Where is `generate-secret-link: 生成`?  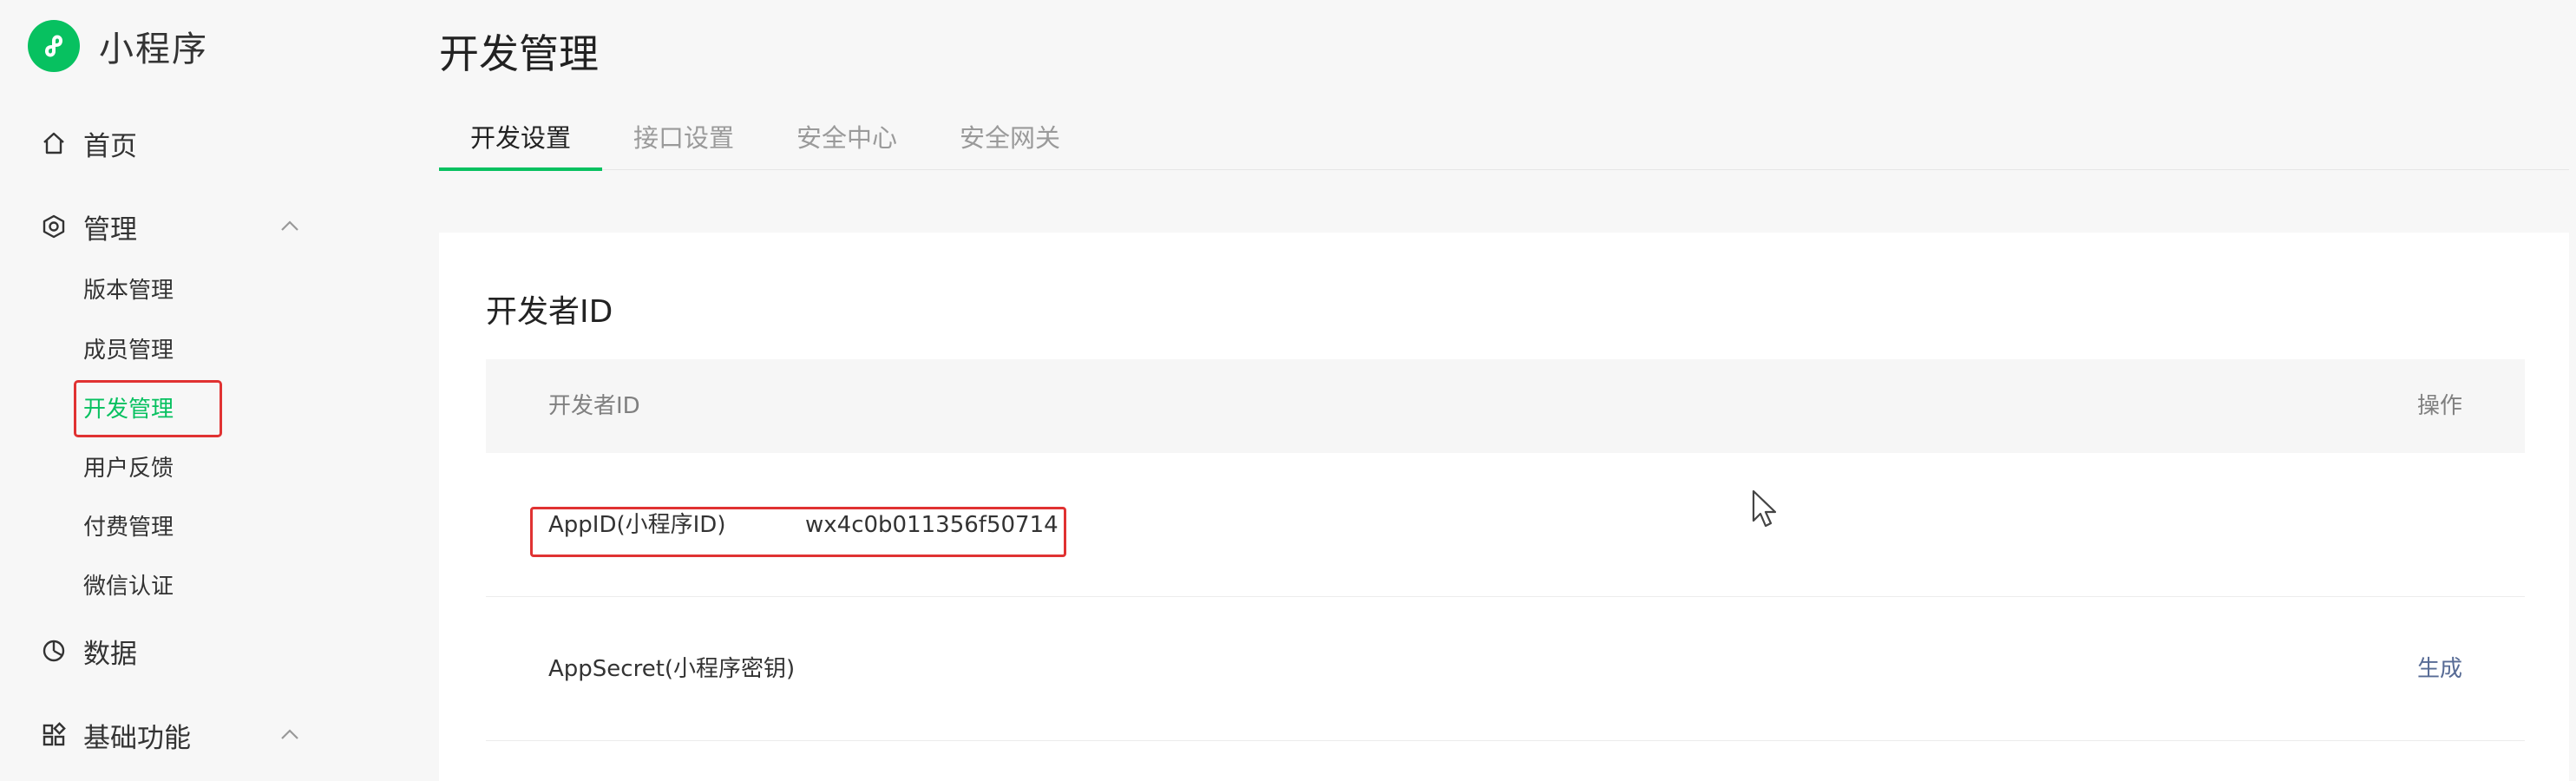
generate-secret-link: 生成 is located at coordinates (2439, 669).